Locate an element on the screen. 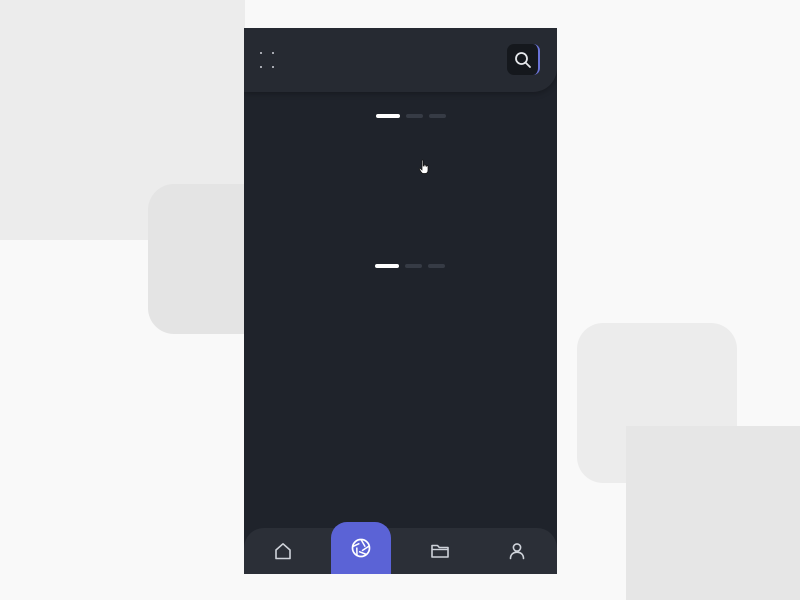 Image resolution: width=800 pixels, height=600 pixels. nav-folder-button is located at coordinates (440, 551).